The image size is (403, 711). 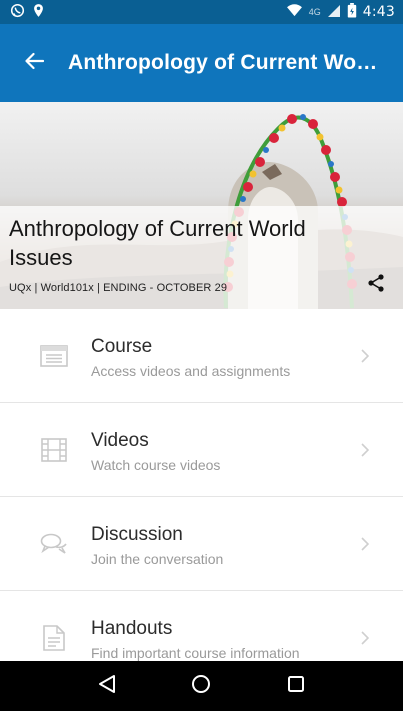 I want to click on nav-back-button, so click(x=107, y=686).